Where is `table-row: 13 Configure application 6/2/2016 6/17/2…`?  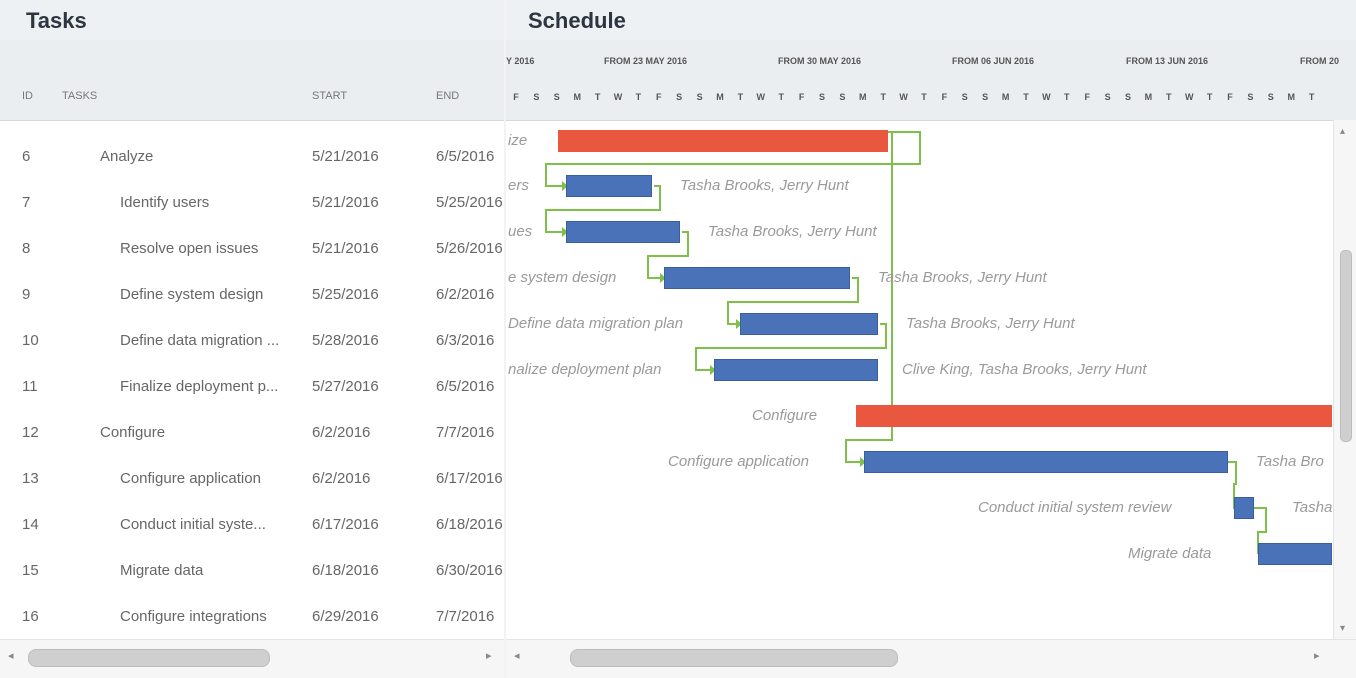
table-row: 13 Configure application 6/2/2016 6/17/2… is located at coordinates (252, 479).